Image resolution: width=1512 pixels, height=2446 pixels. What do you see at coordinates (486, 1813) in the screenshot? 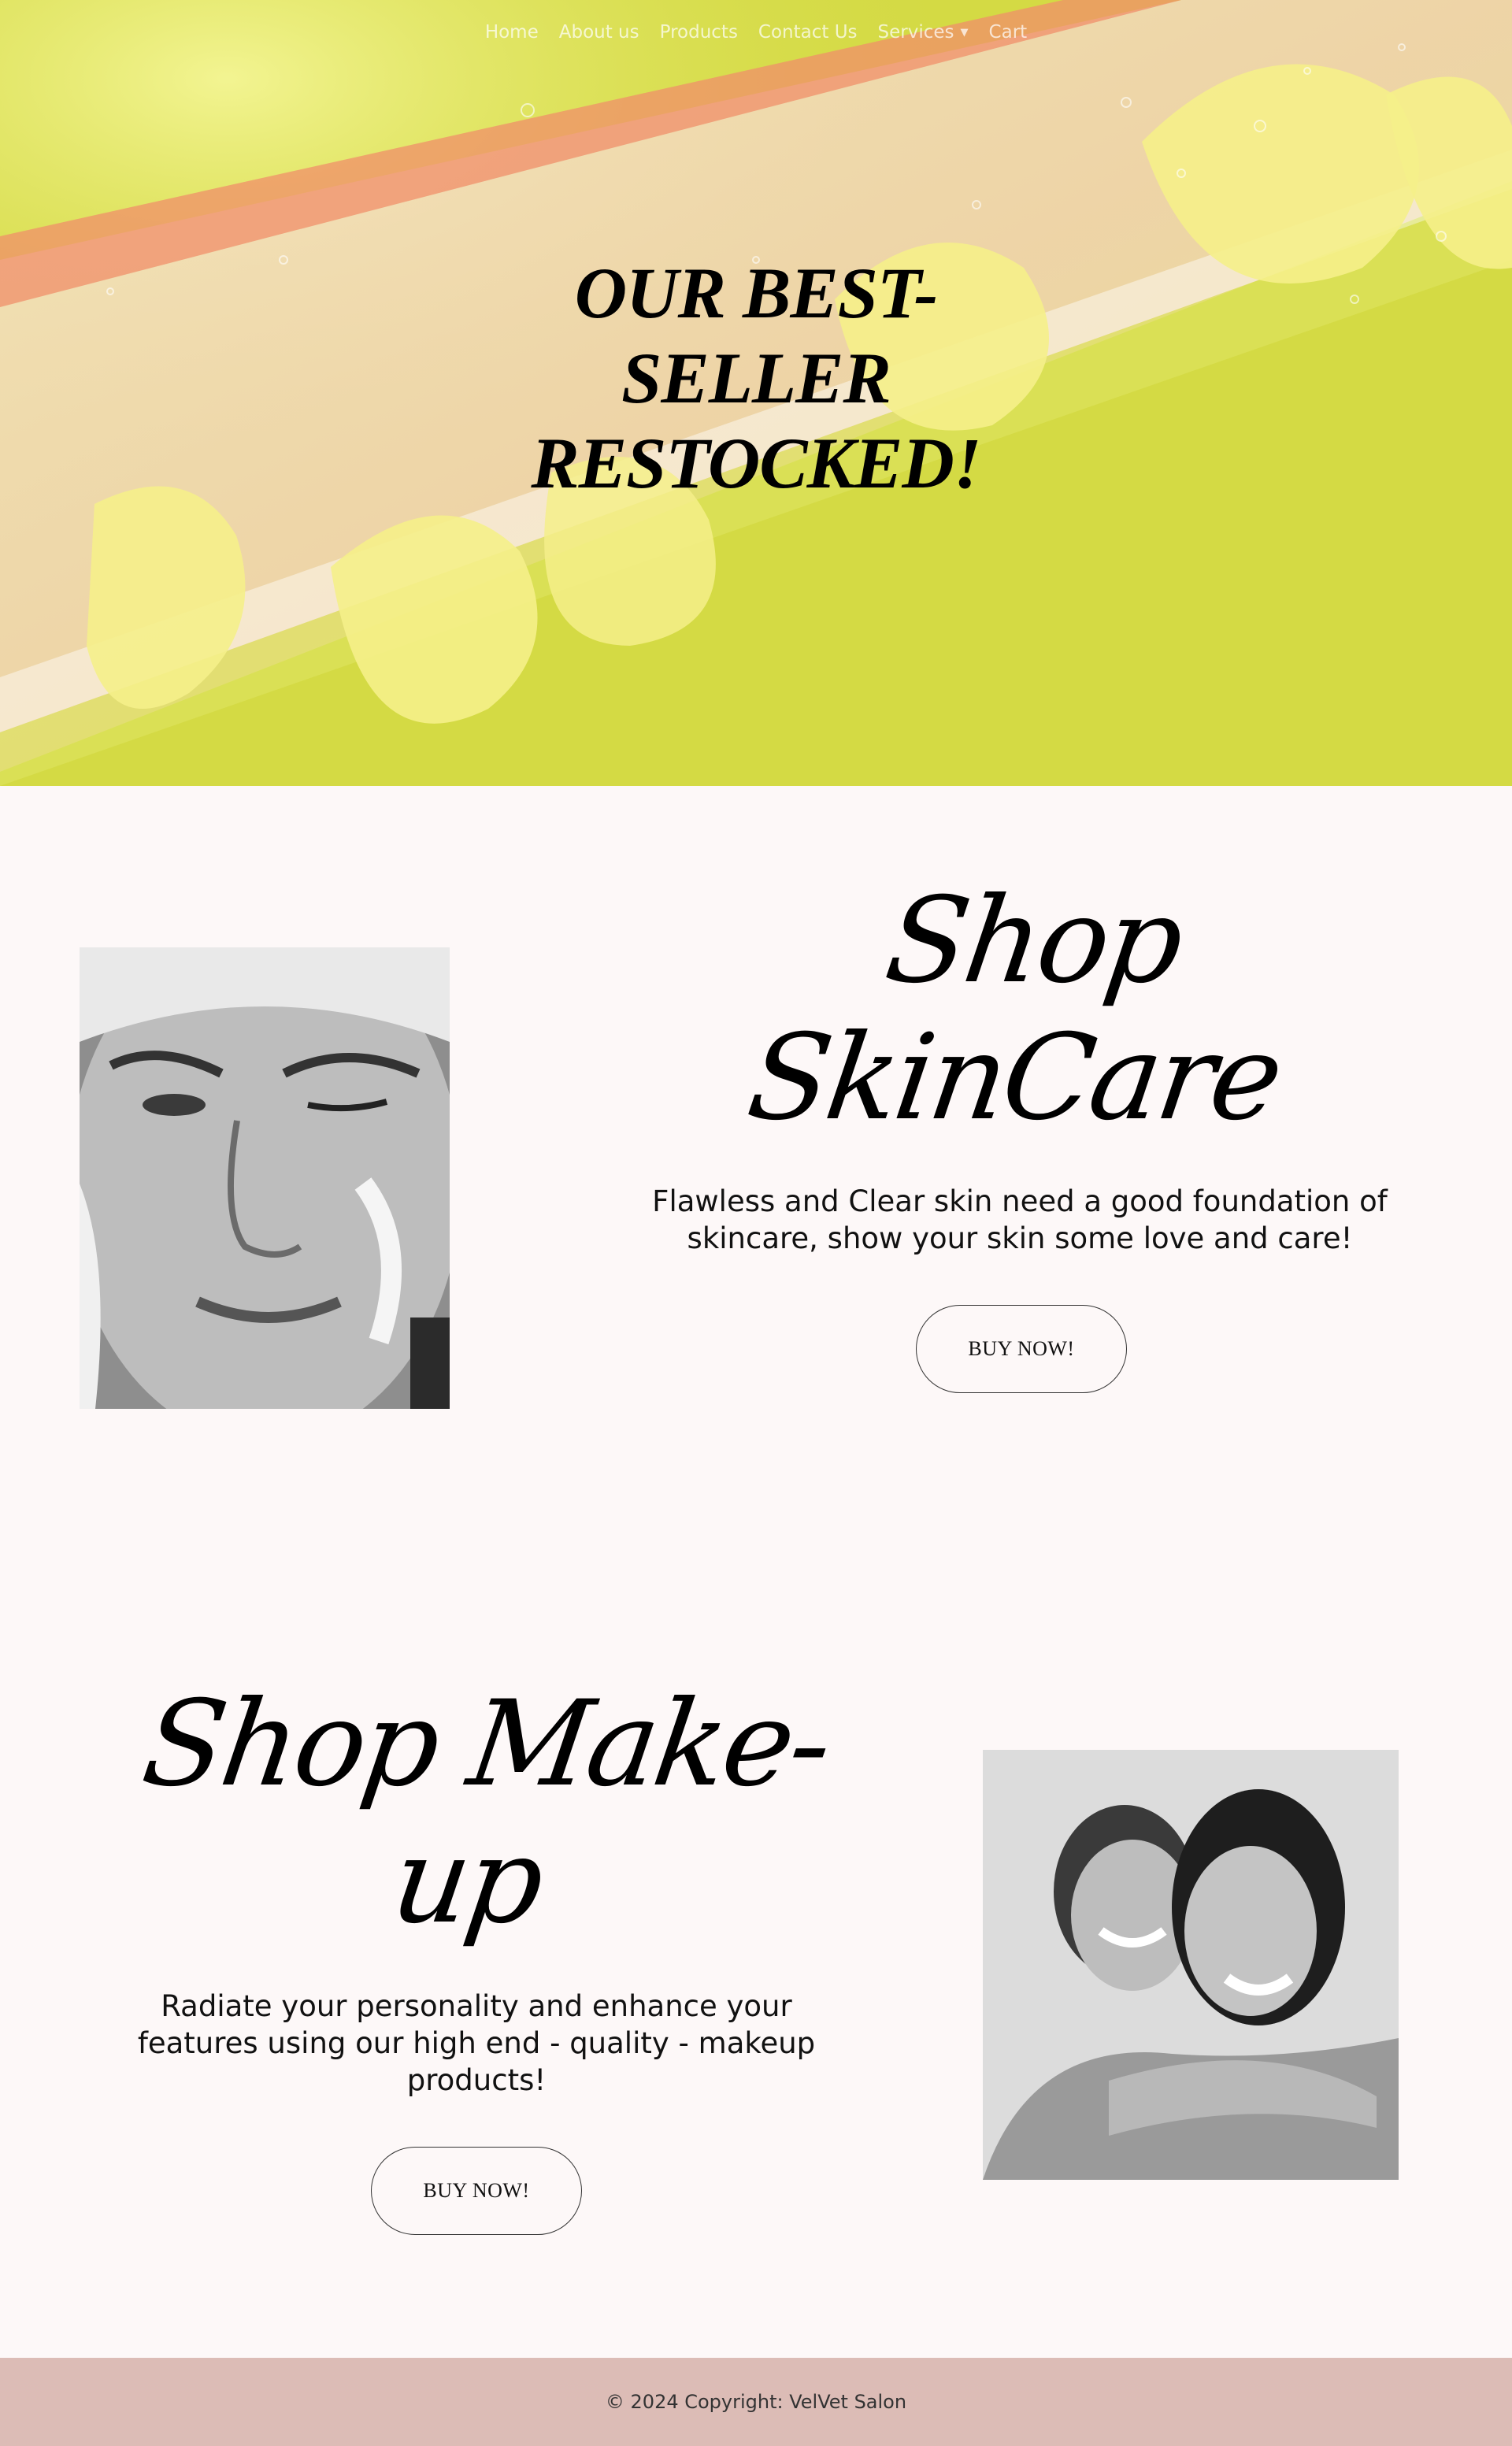
I see `makeup-heading: Shop Make-up` at bounding box center [486, 1813].